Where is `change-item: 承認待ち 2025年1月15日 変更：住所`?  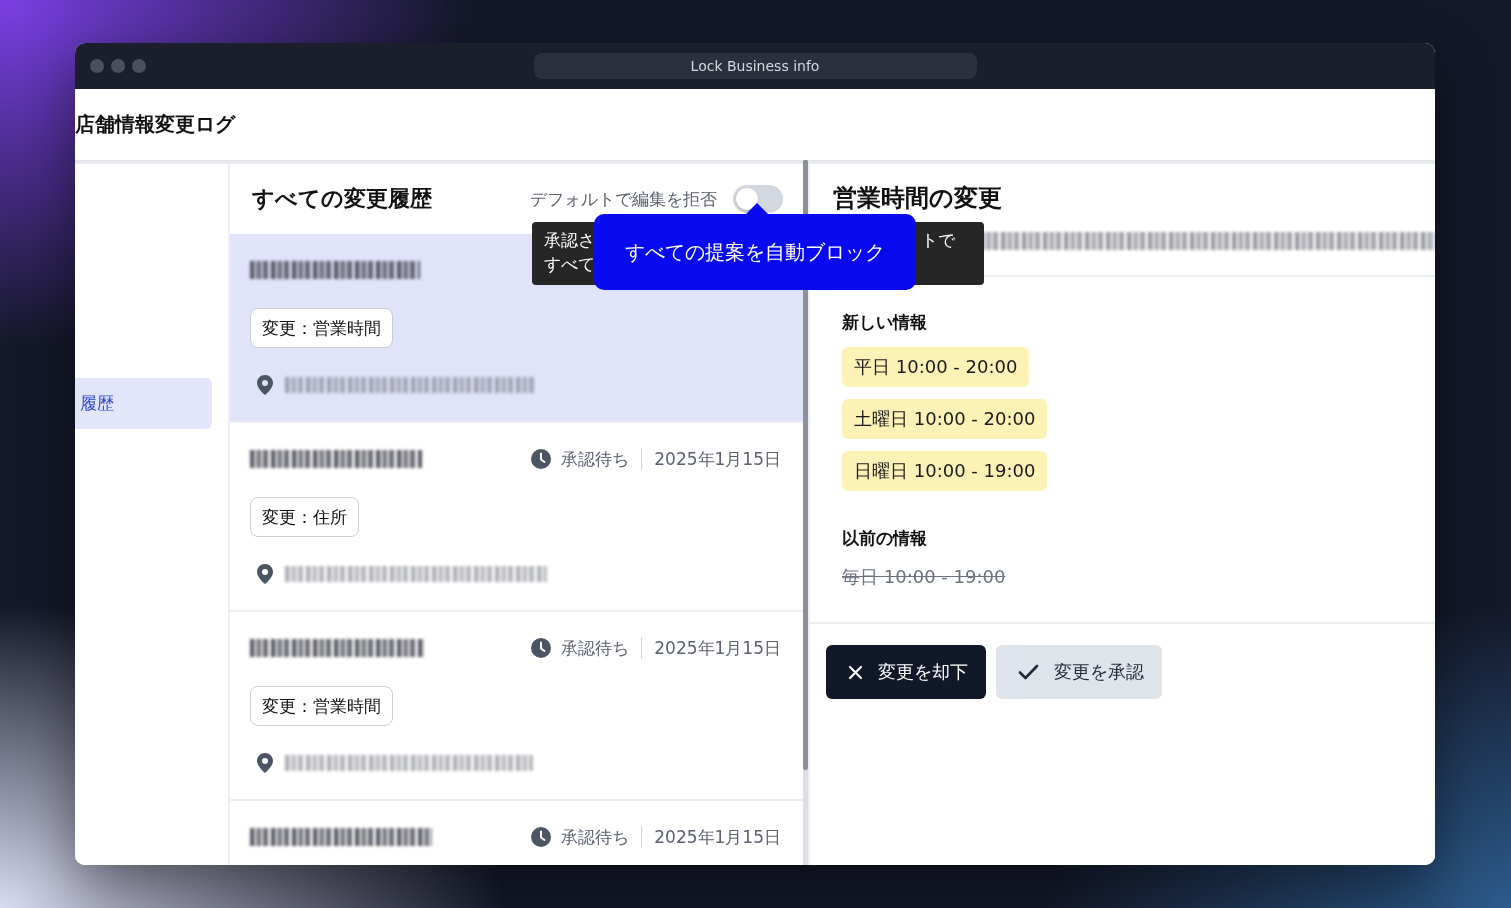
change-item: 承認待ち 2025年1月15日 変更：住所 is located at coordinates (516, 516).